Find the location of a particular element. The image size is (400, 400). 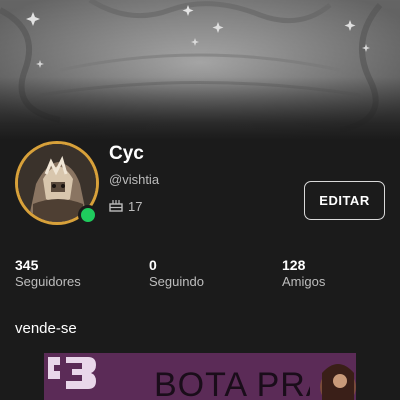

promo-logo-graphic is located at coordinates (75, 376).